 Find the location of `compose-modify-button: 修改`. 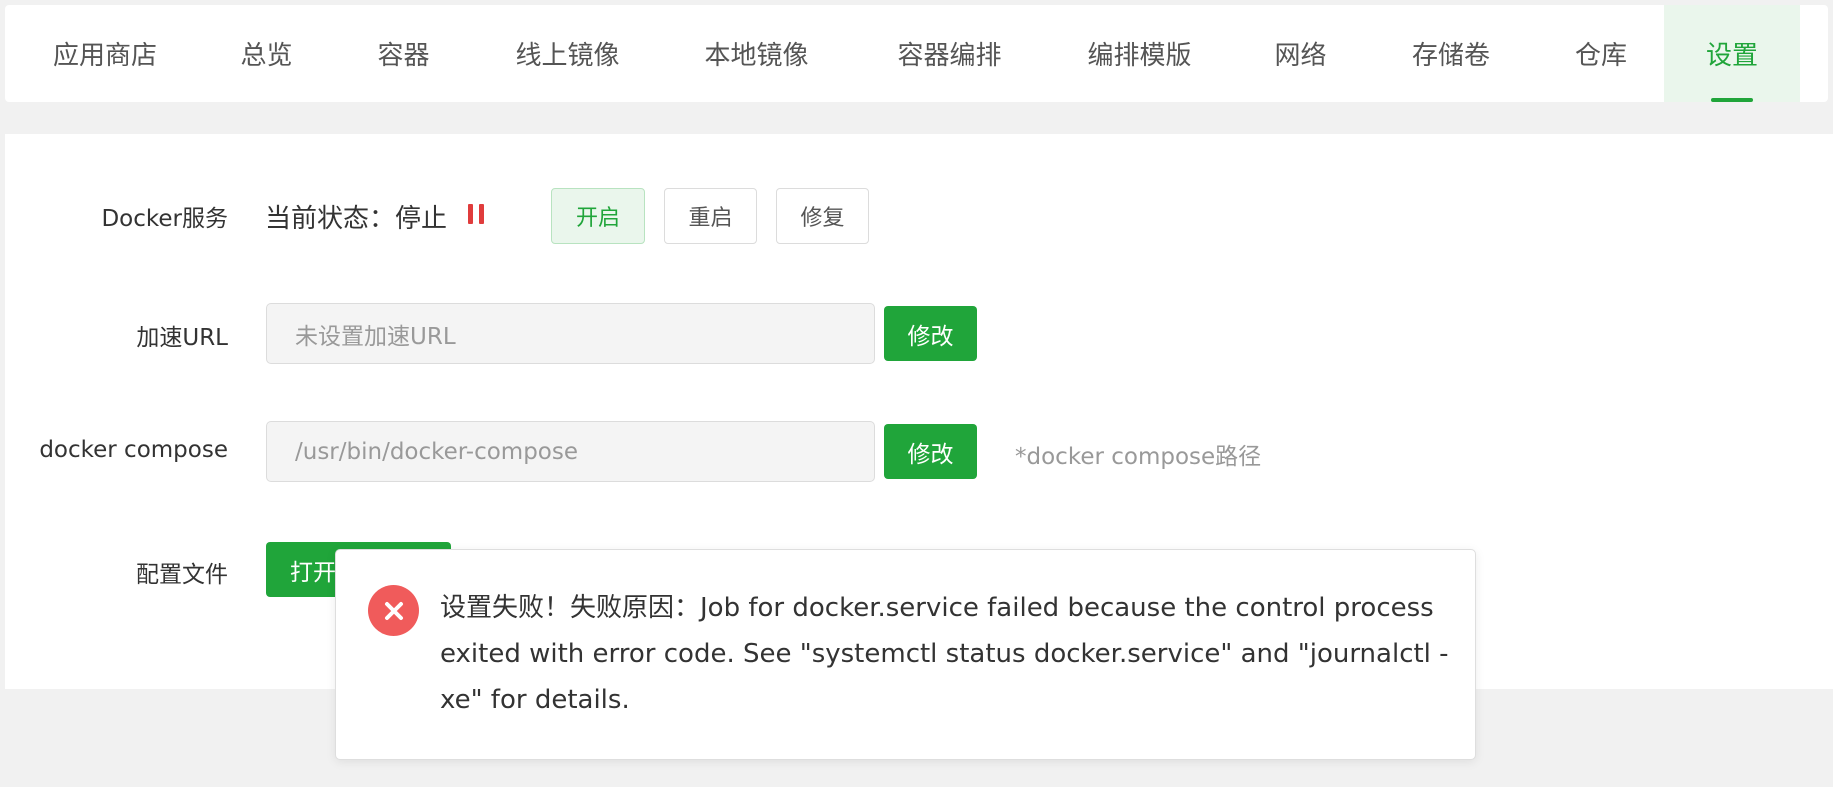

compose-modify-button: 修改 is located at coordinates (930, 451).